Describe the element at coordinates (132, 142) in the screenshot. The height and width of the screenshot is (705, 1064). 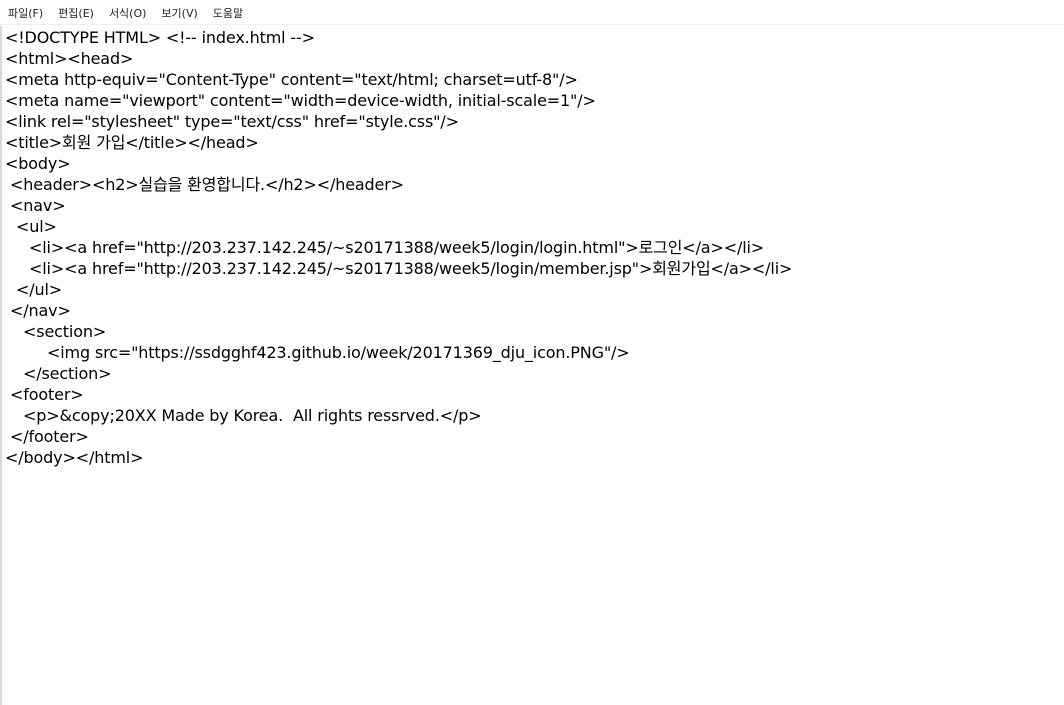
I see `text-line: <title>회원 가입</title></head>` at that location.